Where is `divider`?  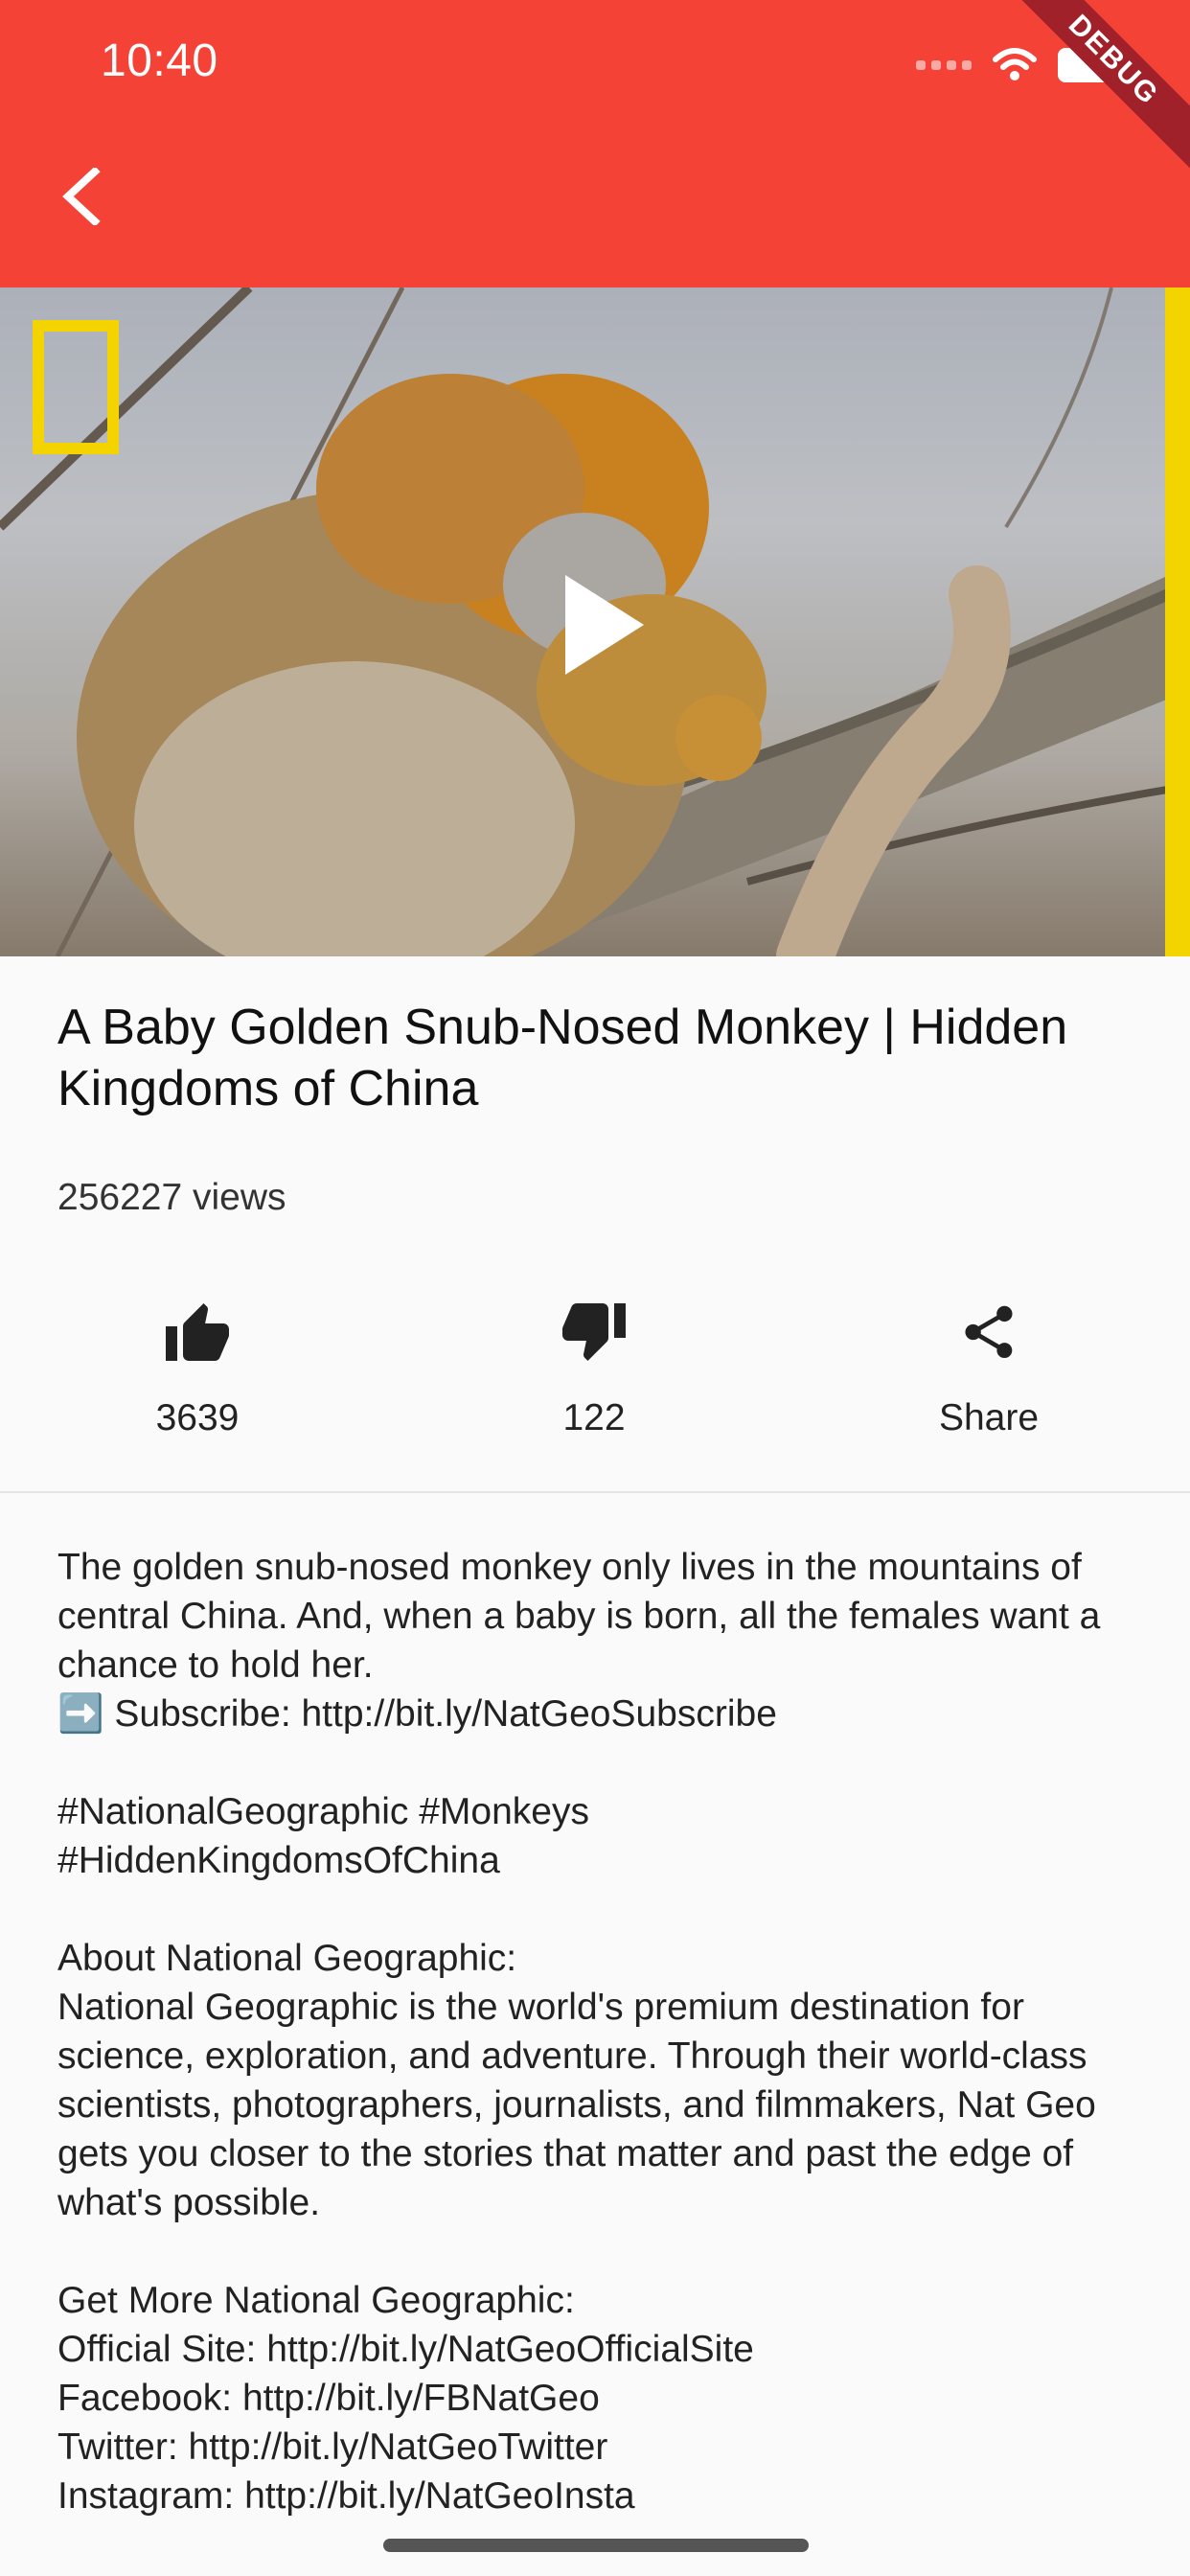 divider is located at coordinates (595, 1492).